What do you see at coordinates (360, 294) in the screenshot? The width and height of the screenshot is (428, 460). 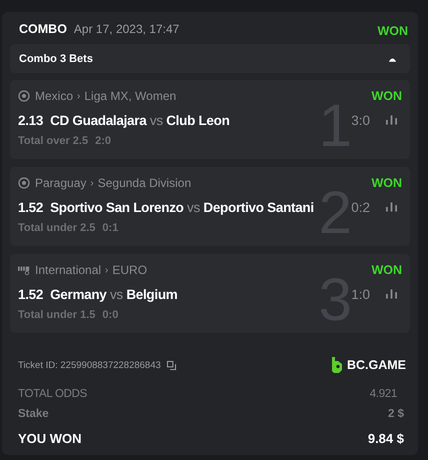 I see `match-score: 1:0` at bounding box center [360, 294].